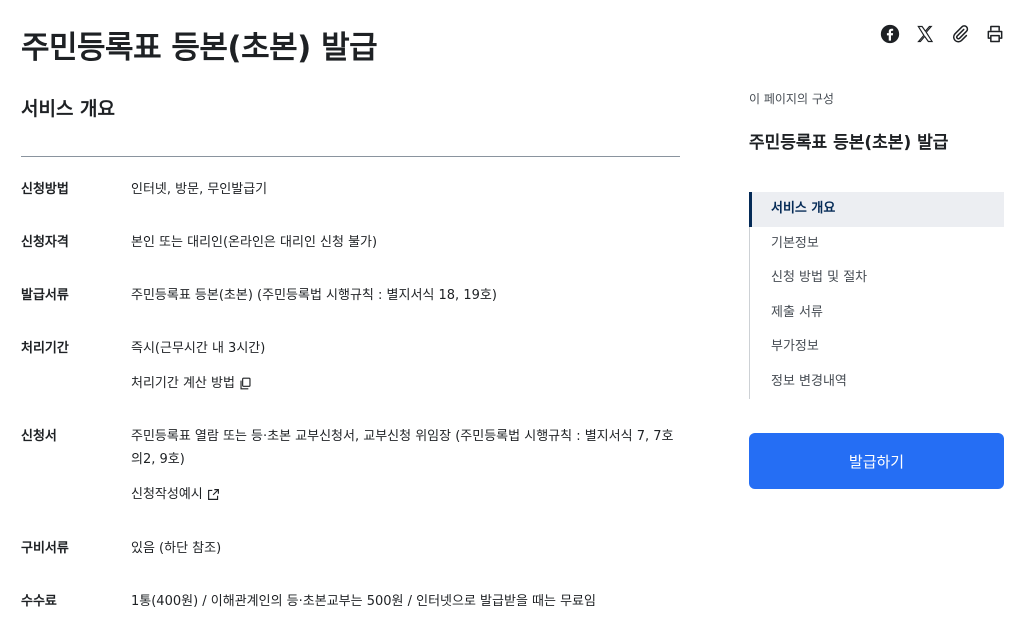  I want to click on info-label: 처리기간, so click(45, 348).